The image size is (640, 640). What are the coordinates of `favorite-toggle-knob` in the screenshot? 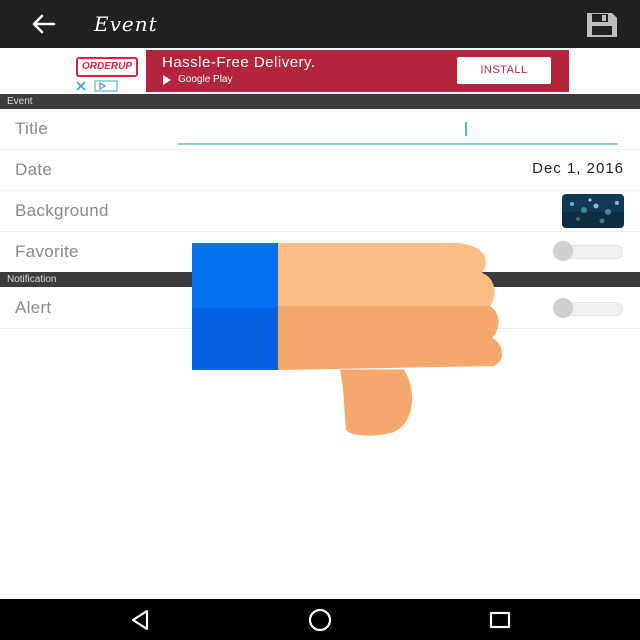 It's located at (563, 251).